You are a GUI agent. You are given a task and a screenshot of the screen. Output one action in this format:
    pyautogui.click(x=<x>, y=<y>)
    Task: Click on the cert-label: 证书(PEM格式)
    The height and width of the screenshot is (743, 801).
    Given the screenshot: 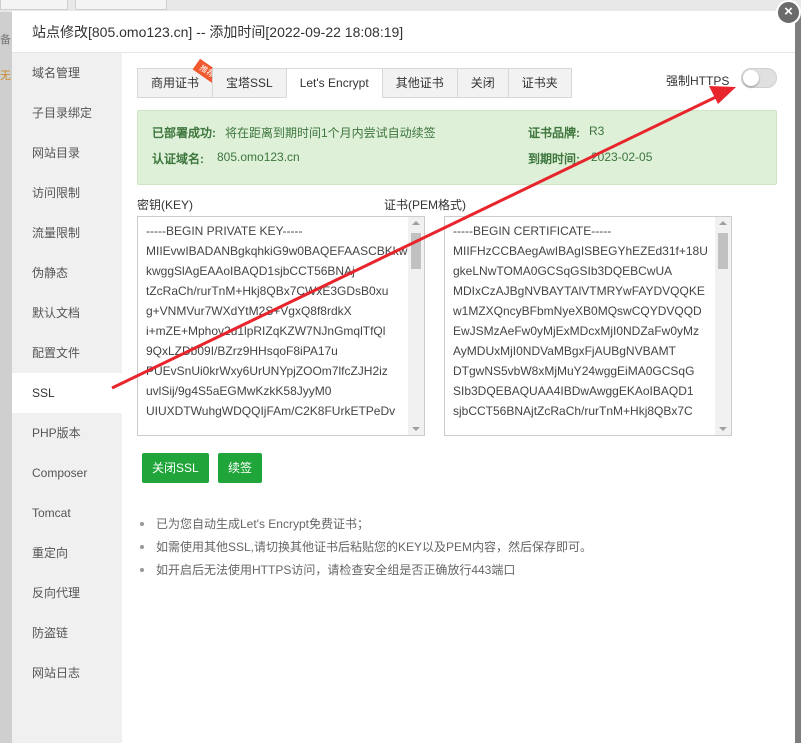 What is the action you would take?
    pyautogui.click(x=425, y=205)
    